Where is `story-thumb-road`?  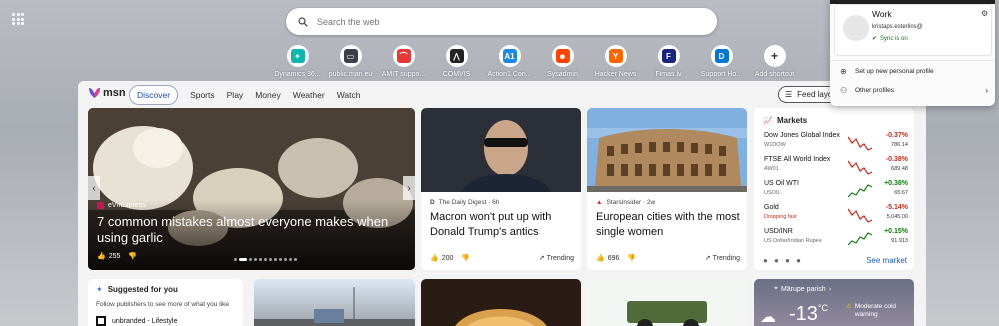
story-thumb-road is located at coordinates (334, 302).